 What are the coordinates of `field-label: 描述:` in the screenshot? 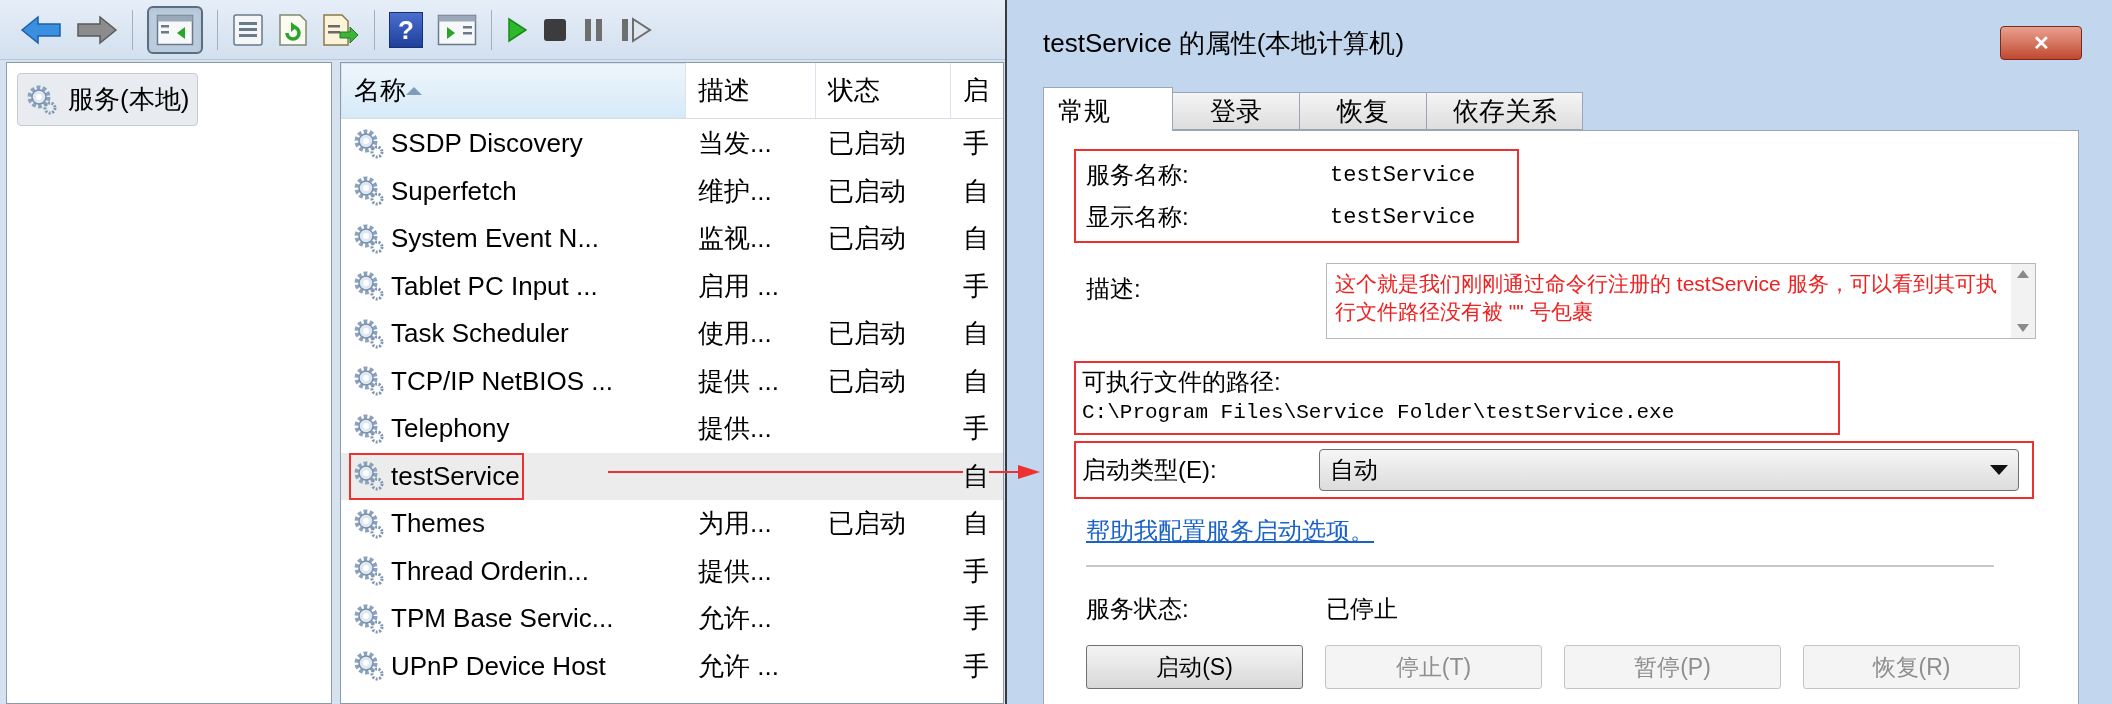 It's located at (1114, 289).